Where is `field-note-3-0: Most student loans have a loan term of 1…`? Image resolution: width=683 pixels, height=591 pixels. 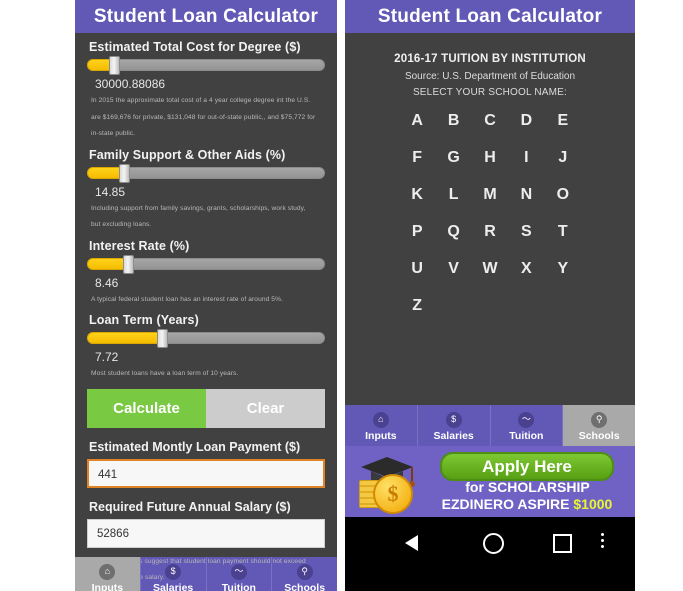
field-note-3-0: Most student loans have a loan term of 1… is located at coordinates (165, 374).